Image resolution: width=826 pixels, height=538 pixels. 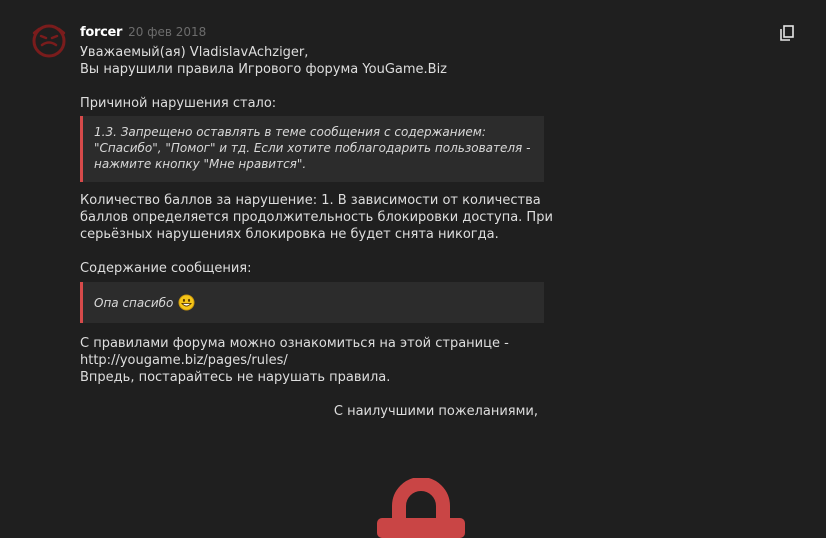 I want to click on signature-line: С наилучшими пожеланиями,, so click(x=435, y=411).